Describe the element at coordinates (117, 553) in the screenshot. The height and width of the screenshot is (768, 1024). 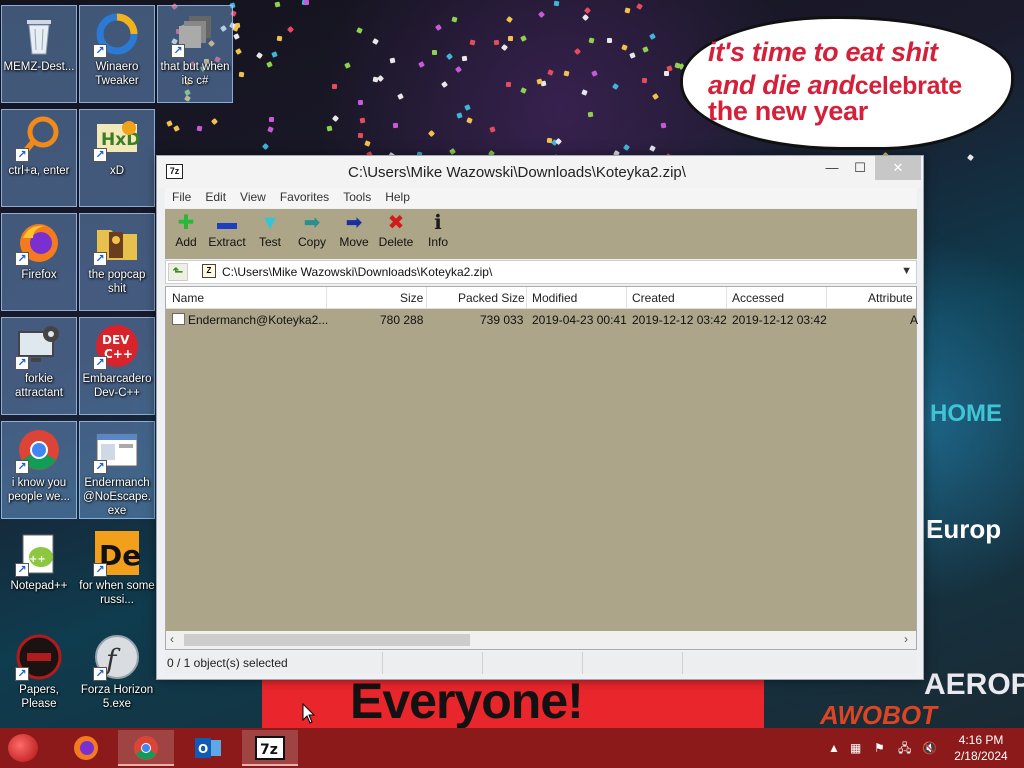
I see `de-icon: De ↗` at that location.